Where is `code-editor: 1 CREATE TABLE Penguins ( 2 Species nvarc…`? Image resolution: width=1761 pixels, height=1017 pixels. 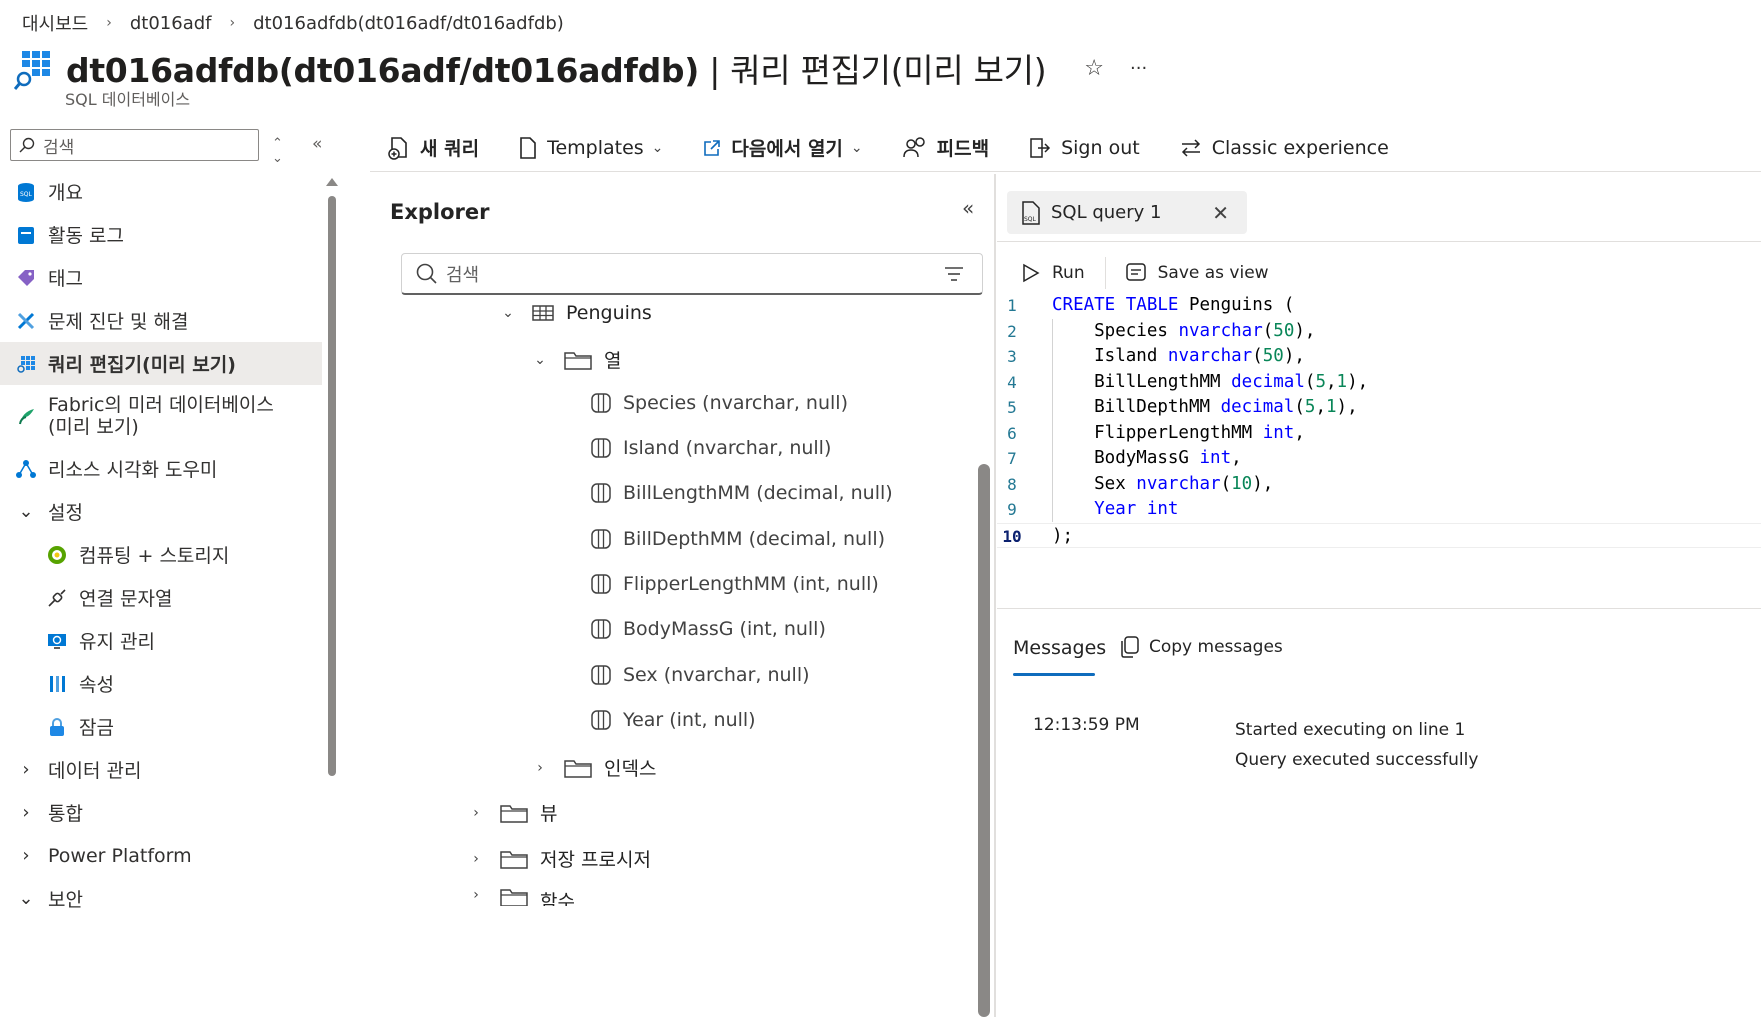 code-editor: 1 CREATE TABLE Penguins ( 2 Species nvarc… is located at coordinates (1379, 420).